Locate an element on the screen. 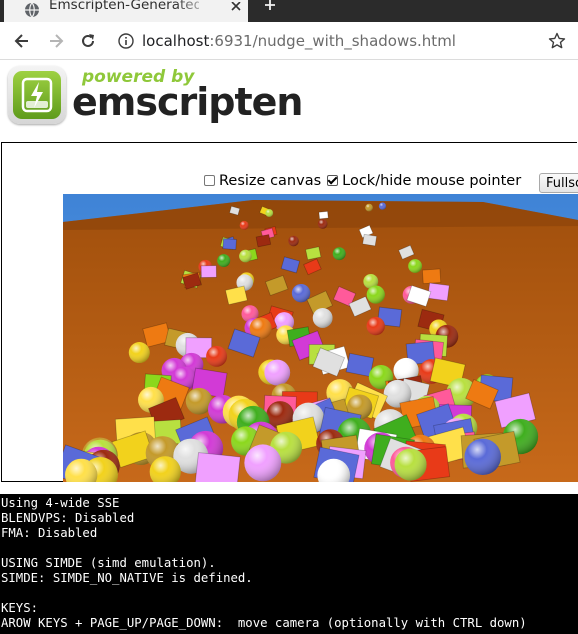 The height and width of the screenshot is (634, 578). resize-canvas-checkbox is located at coordinates (209, 180).